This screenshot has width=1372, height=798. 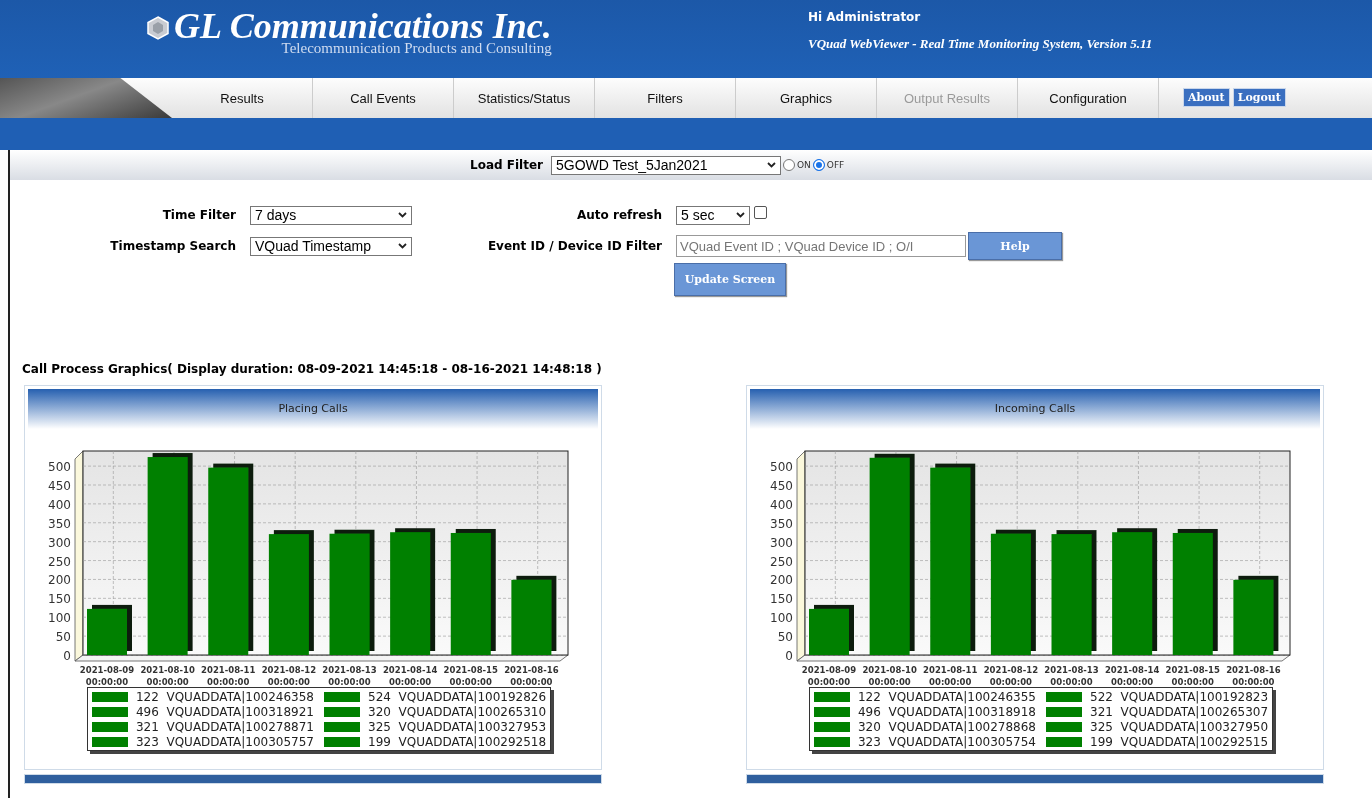 I want to click on id-filter-label: Event ID / Device ID Filter, so click(x=574, y=246).